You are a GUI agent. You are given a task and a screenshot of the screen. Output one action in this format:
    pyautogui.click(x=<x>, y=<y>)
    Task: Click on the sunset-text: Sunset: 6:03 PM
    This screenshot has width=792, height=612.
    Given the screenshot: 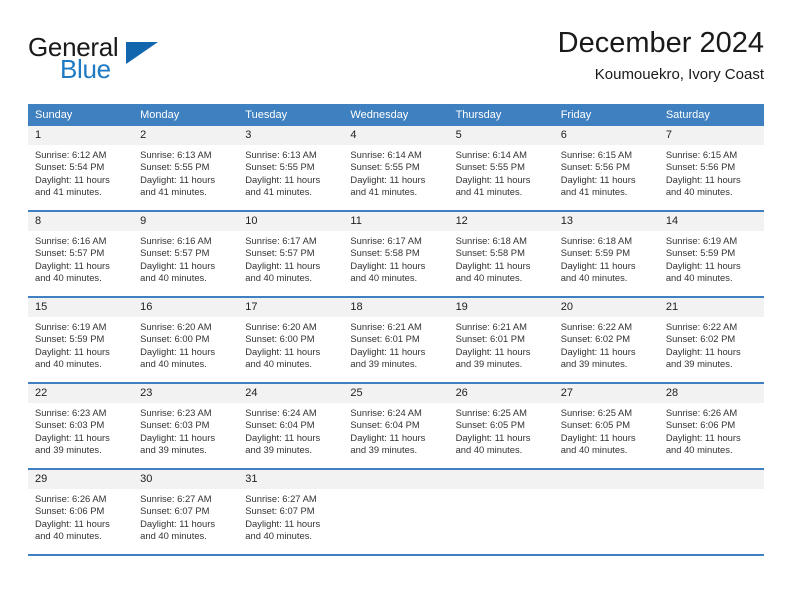 What is the action you would take?
    pyautogui.click(x=175, y=425)
    